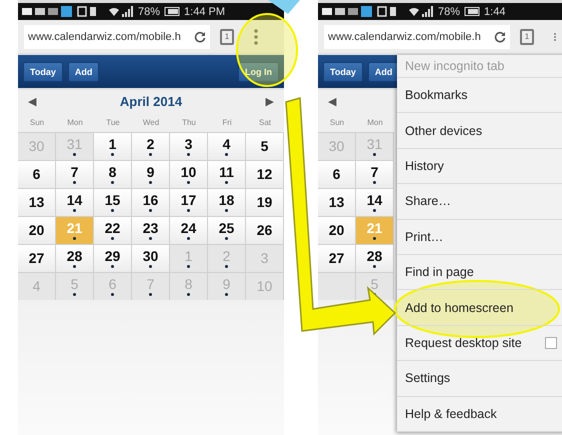 The image size is (562, 435). Describe the element at coordinates (265, 122) in the screenshot. I see `weekday-label: Sat` at that location.